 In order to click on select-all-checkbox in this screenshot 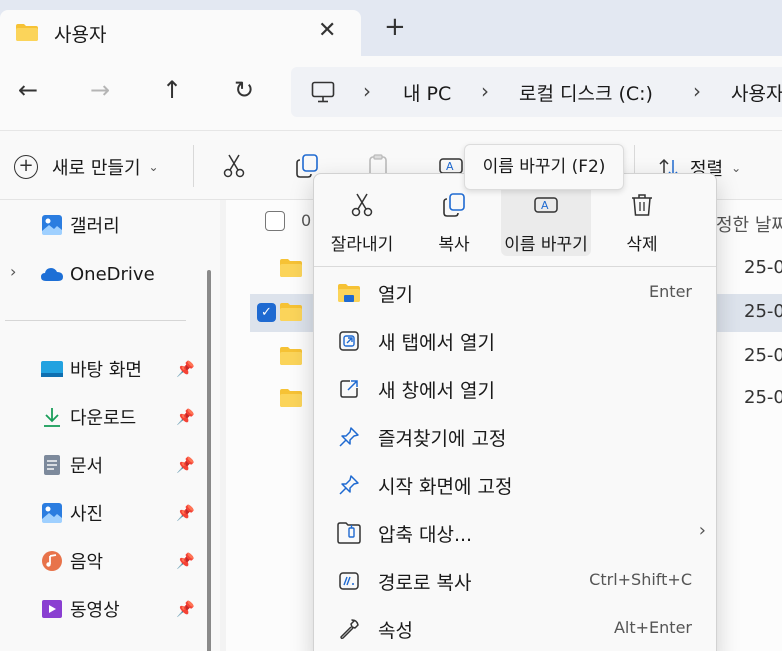, I will do `click(275, 221)`.